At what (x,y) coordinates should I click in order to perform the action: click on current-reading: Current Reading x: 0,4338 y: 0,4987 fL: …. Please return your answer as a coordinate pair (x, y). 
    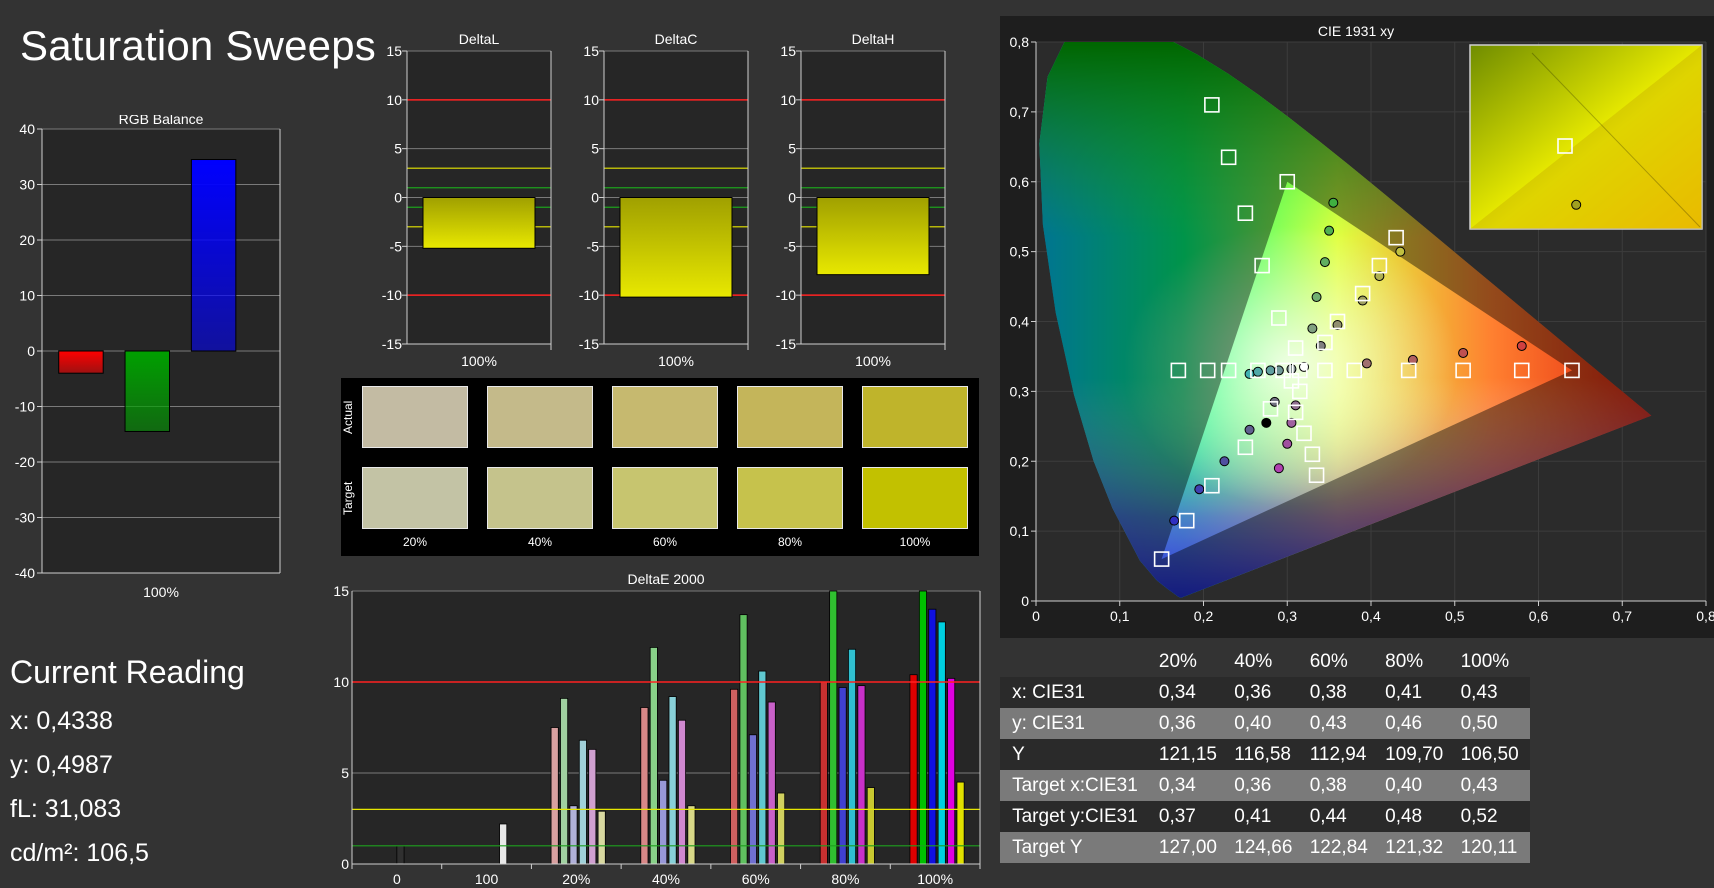
    Looking at the image, I should click on (127, 764).